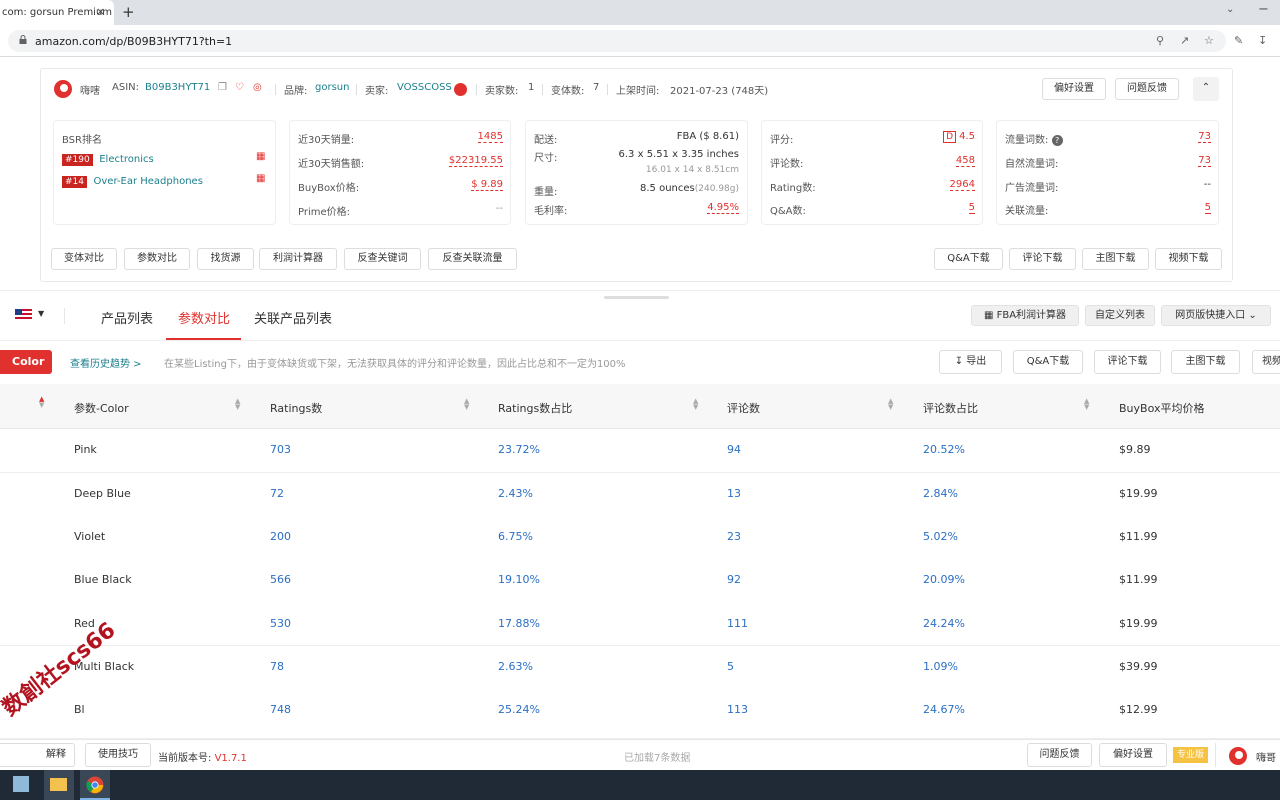 This screenshot has width=1280, height=800. Describe the element at coordinates (968, 259) in the screenshot. I see `qa-download-button: Q&A下载` at that location.